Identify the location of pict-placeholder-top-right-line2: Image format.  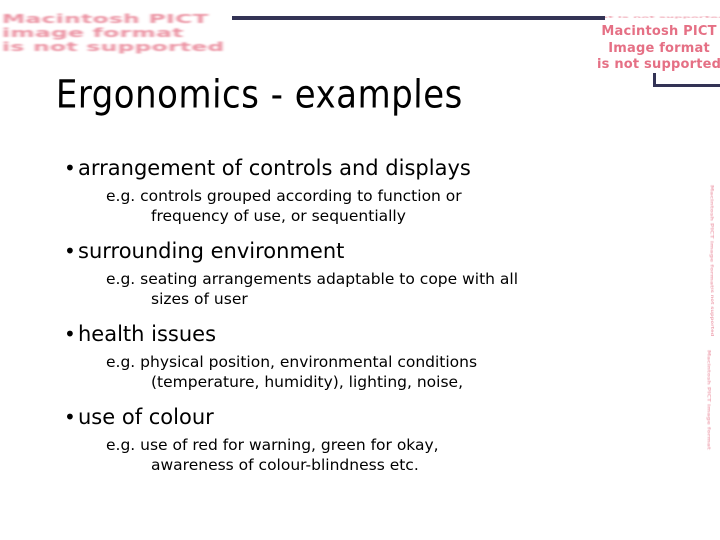
(659, 48).